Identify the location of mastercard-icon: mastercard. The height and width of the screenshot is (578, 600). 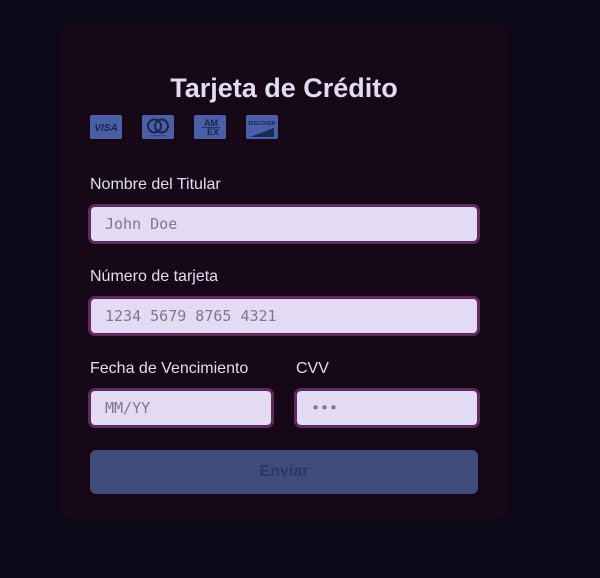
(158, 127).